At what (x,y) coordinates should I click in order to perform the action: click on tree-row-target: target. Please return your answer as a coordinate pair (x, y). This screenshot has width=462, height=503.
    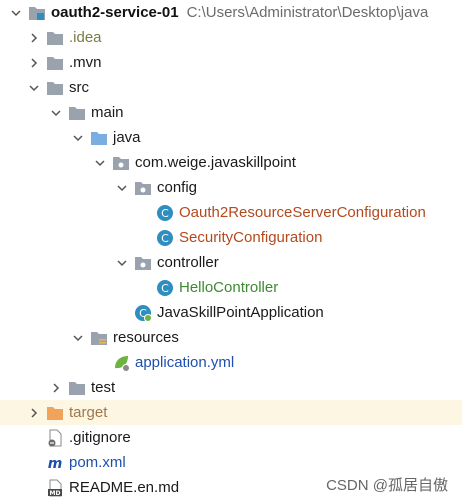
    Looking at the image, I should click on (231, 412).